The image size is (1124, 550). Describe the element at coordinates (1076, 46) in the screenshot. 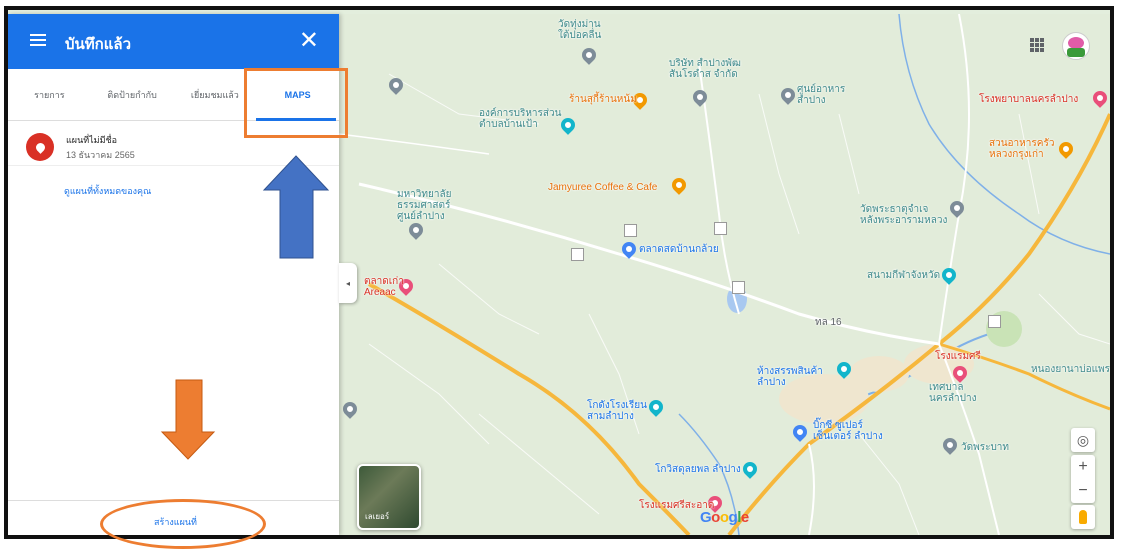

I see `account-avatar` at that location.